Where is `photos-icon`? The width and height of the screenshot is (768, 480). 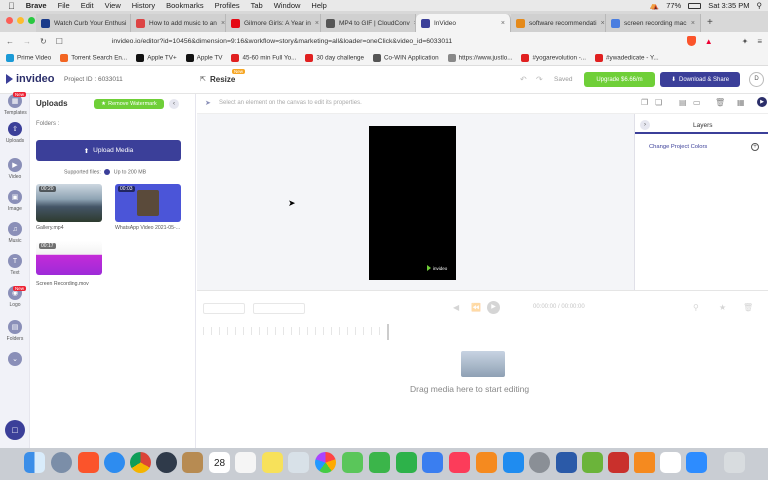
photos-icon is located at coordinates (325, 462).